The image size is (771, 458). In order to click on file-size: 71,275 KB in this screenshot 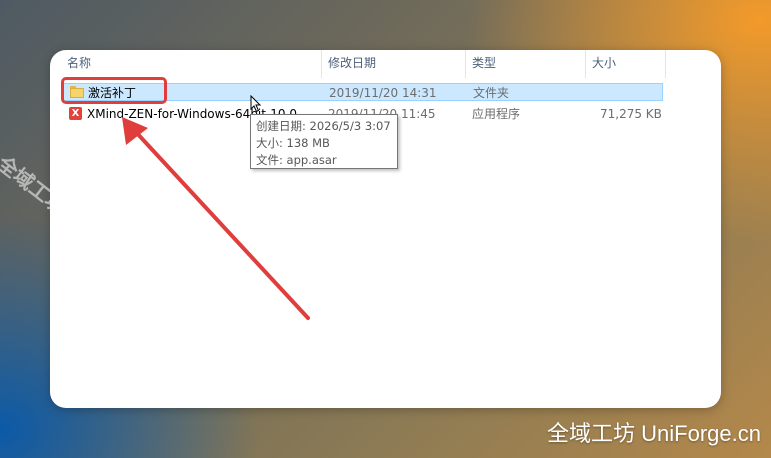, I will do `click(631, 114)`.